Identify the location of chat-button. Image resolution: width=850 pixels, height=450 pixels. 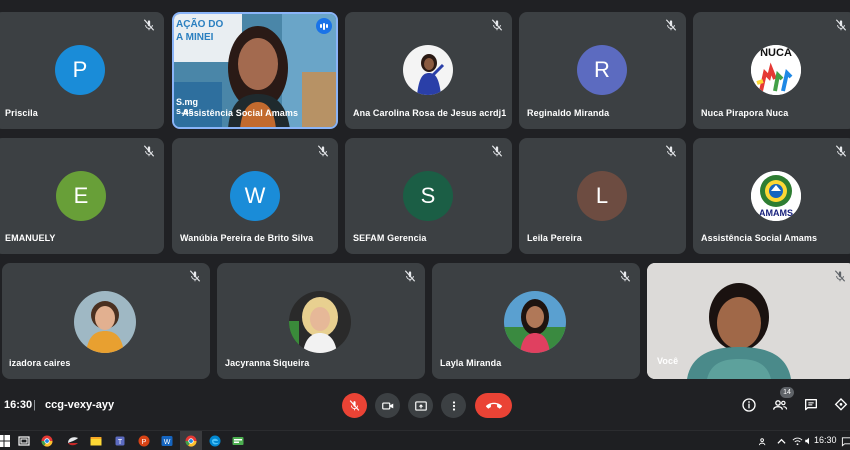
(811, 405).